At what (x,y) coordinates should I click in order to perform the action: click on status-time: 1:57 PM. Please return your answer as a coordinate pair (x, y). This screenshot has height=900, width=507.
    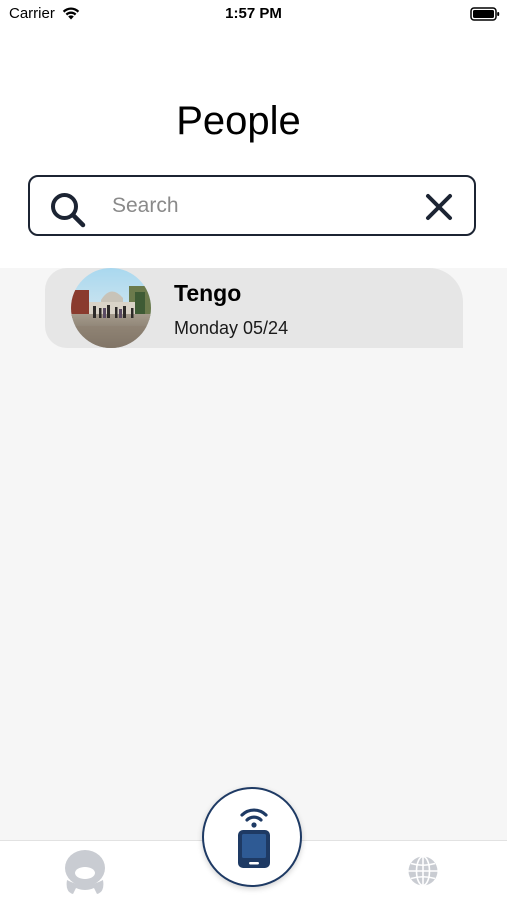
    Looking at the image, I should click on (253, 13).